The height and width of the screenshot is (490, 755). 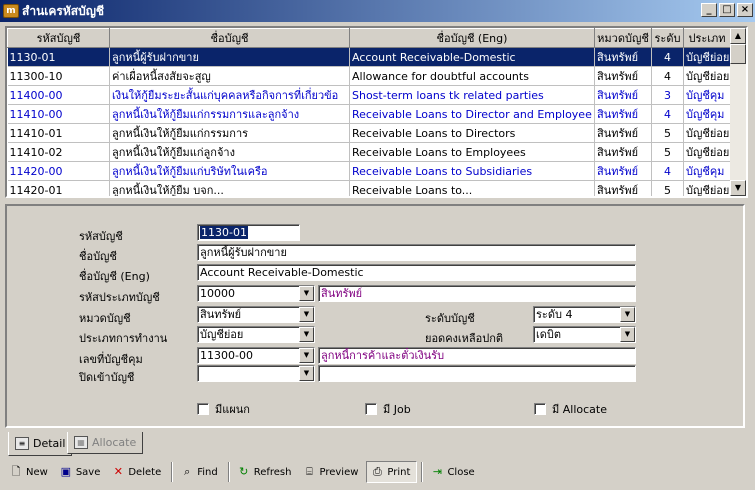 I want to click on window-title: สำนเครหัสบัญชี, so click(x=63, y=10).